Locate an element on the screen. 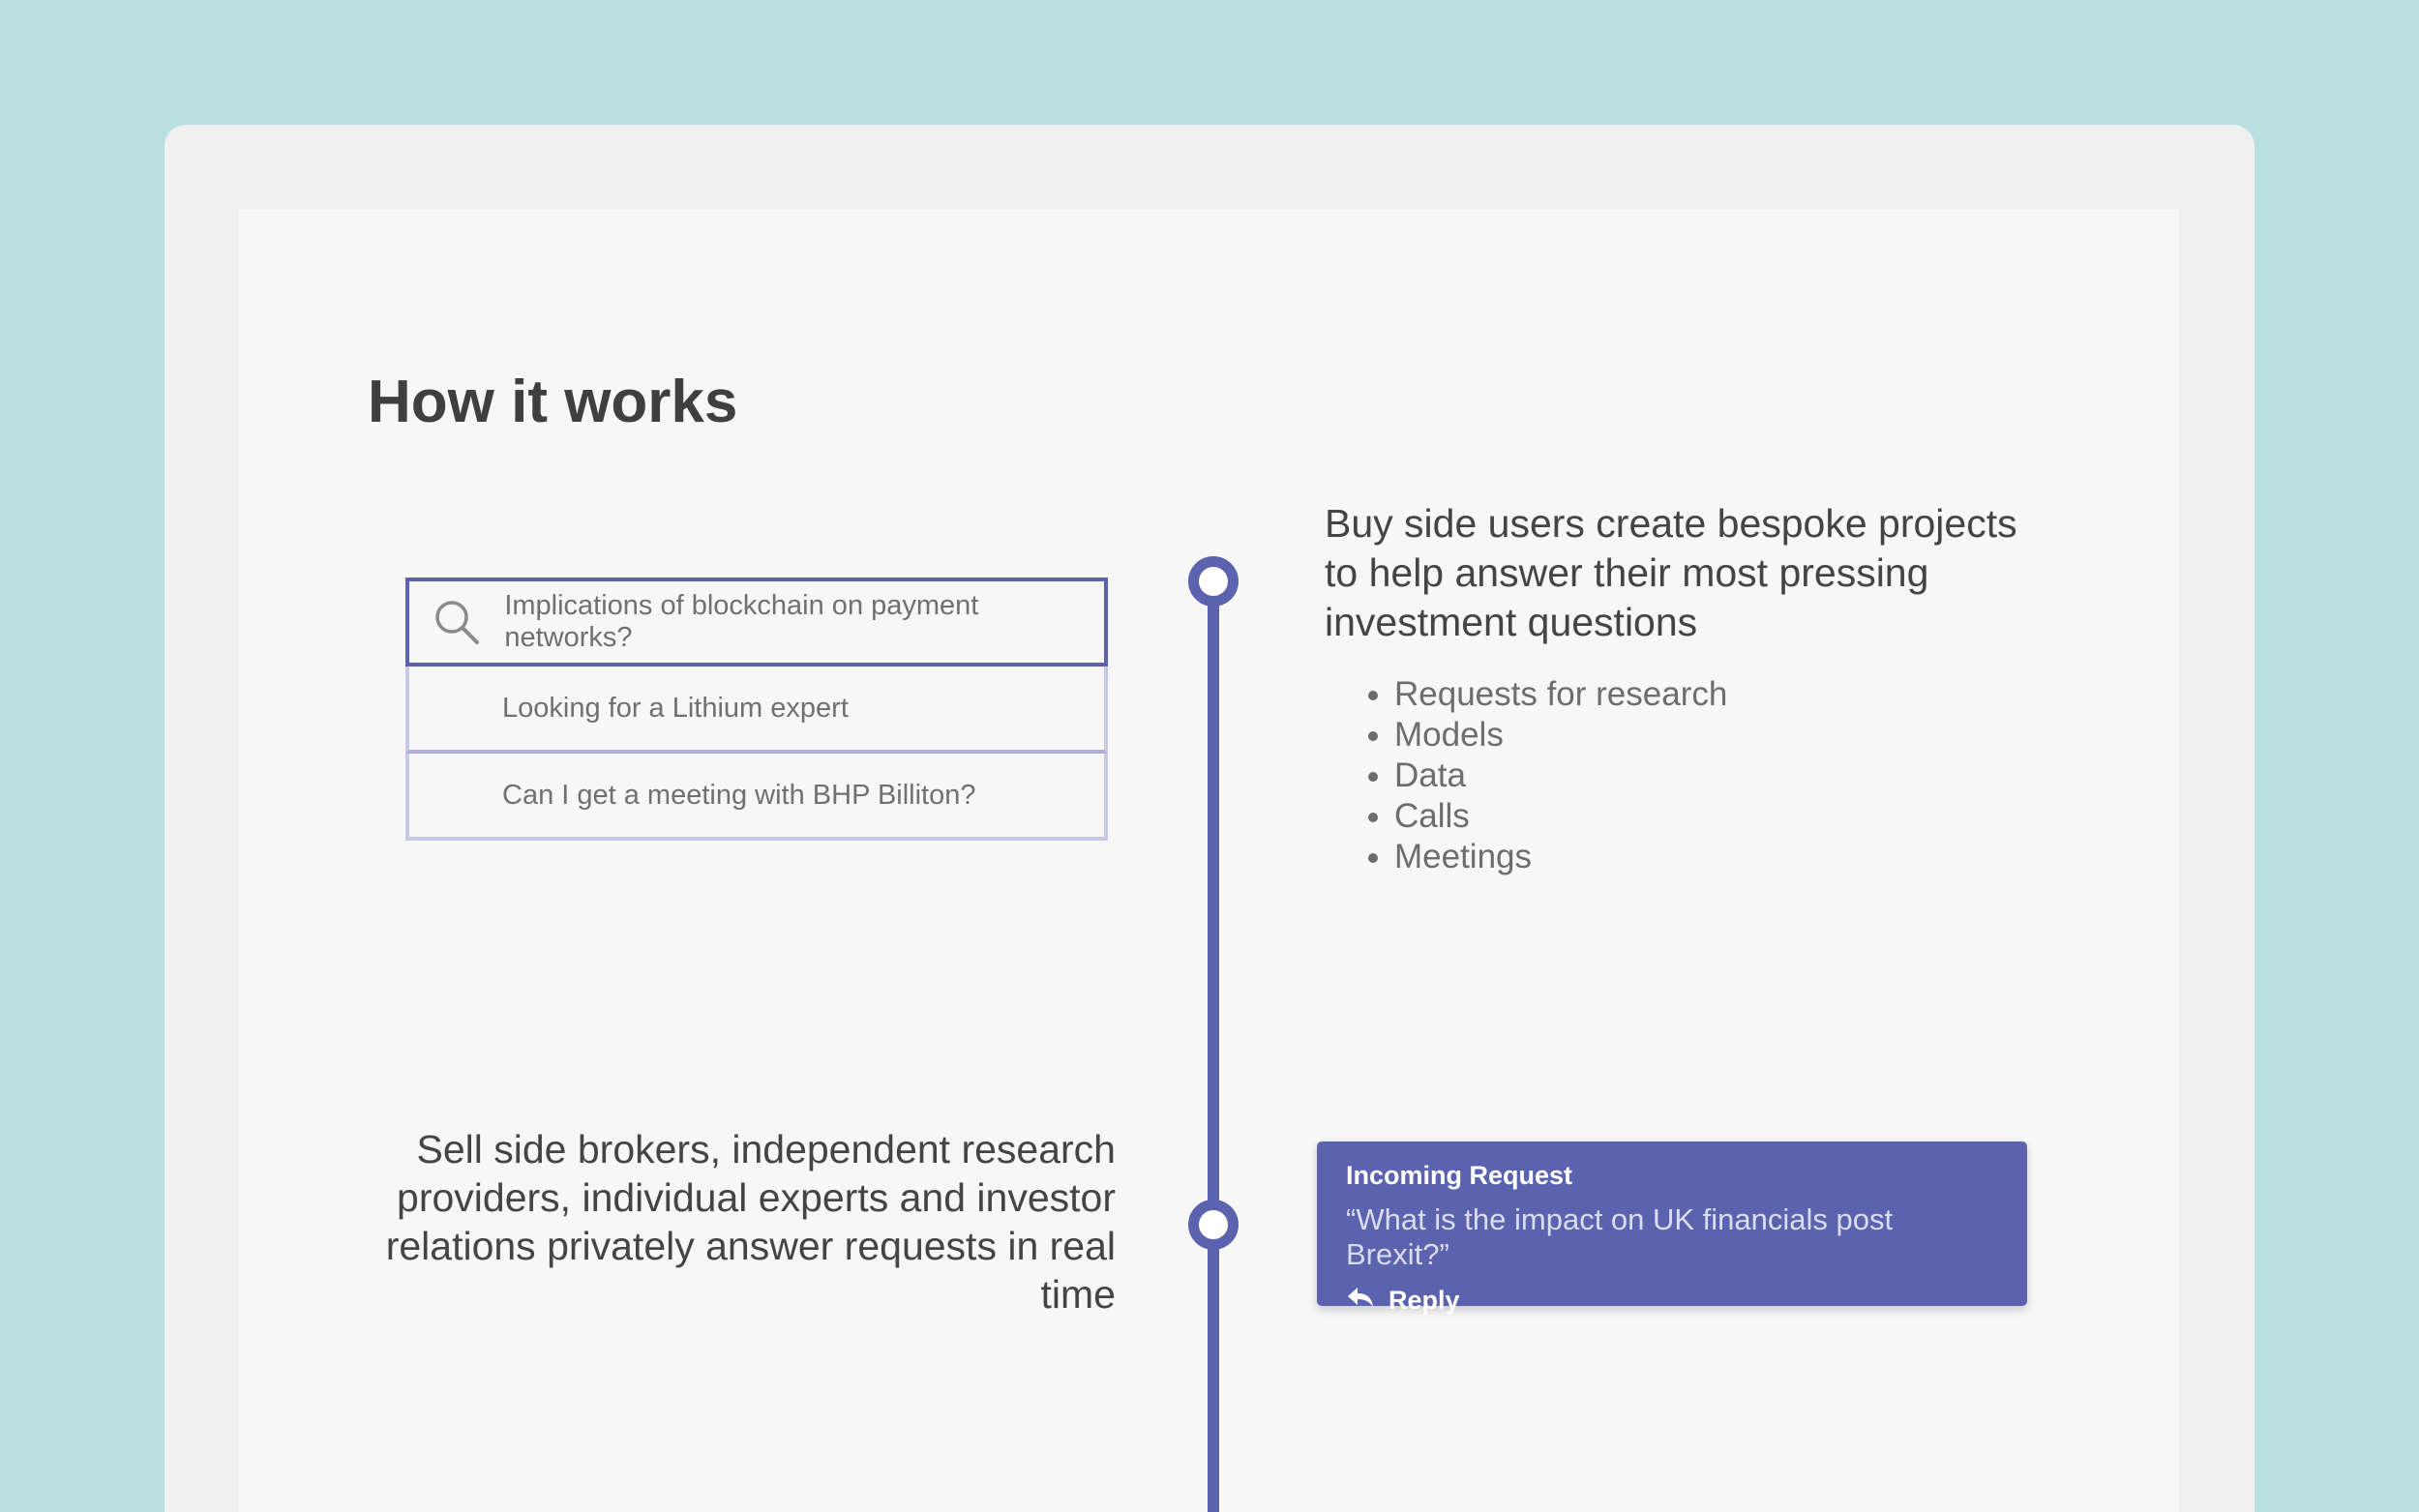 The image size is (2419, 1512). suggestion-item: Can I get a meeting with BHP Billiton? is located at coordinates (757, 798).